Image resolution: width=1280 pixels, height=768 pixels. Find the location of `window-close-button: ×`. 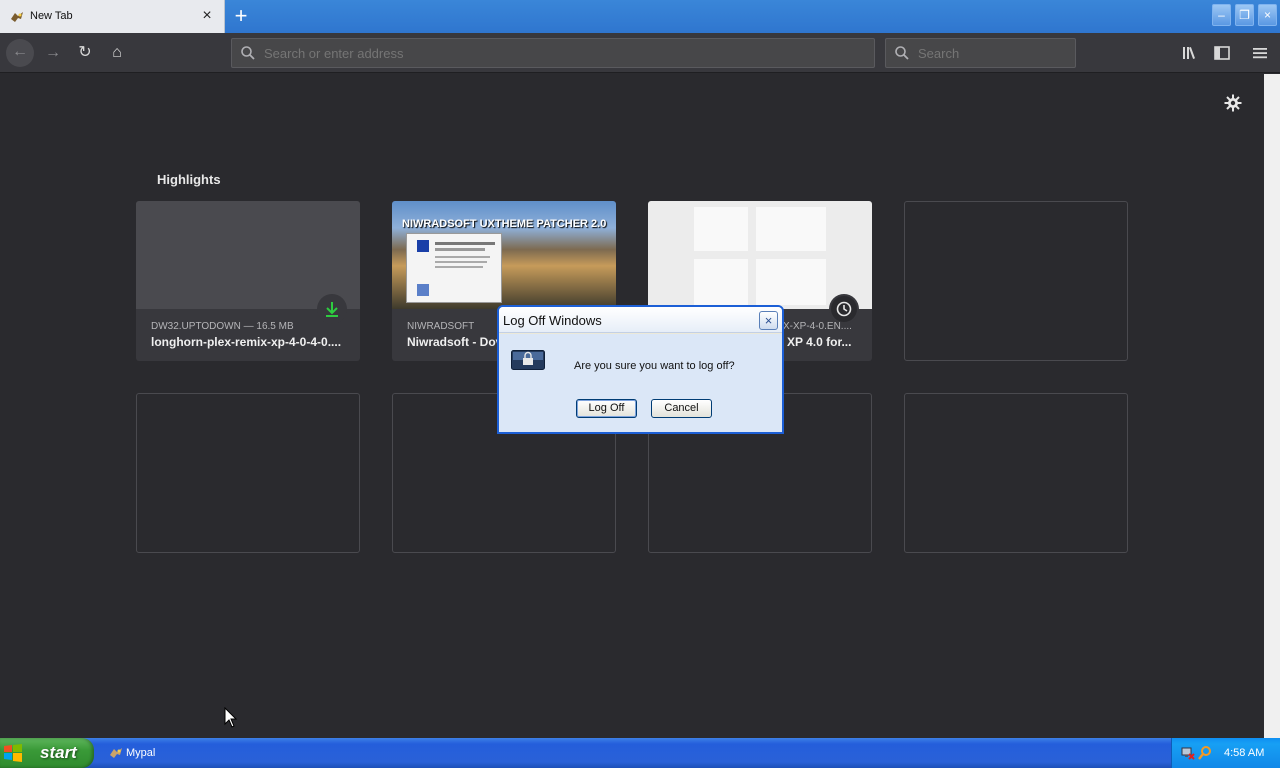

window-close-button: × is located at coordinates (1267, 15).